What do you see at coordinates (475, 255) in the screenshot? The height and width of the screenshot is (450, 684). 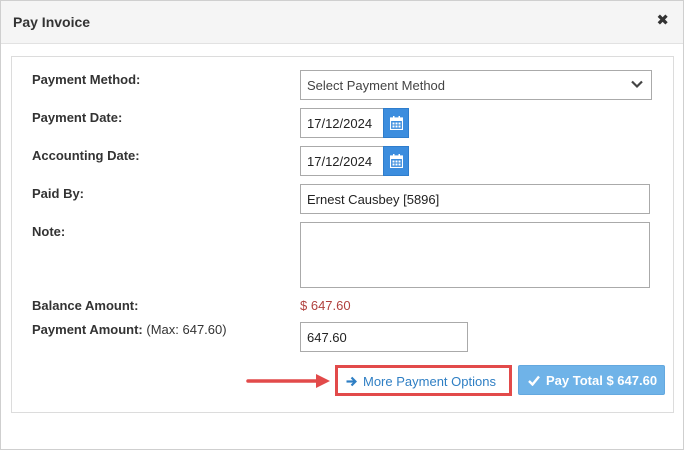 I see `note-textarea` at bounding box center [475, 255].